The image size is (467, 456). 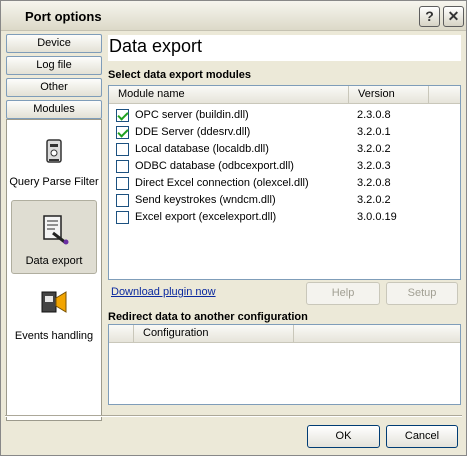 I want to click on close-icon: ✕, so click(x=453, y=16).